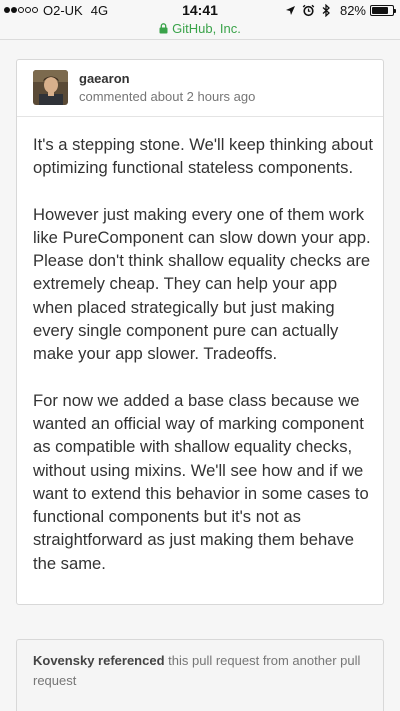 This screenshot has width=400, height=711. Describe the element at coordinates (291, 10) in the screenshot. I see `location-arrow-icon` at that location.